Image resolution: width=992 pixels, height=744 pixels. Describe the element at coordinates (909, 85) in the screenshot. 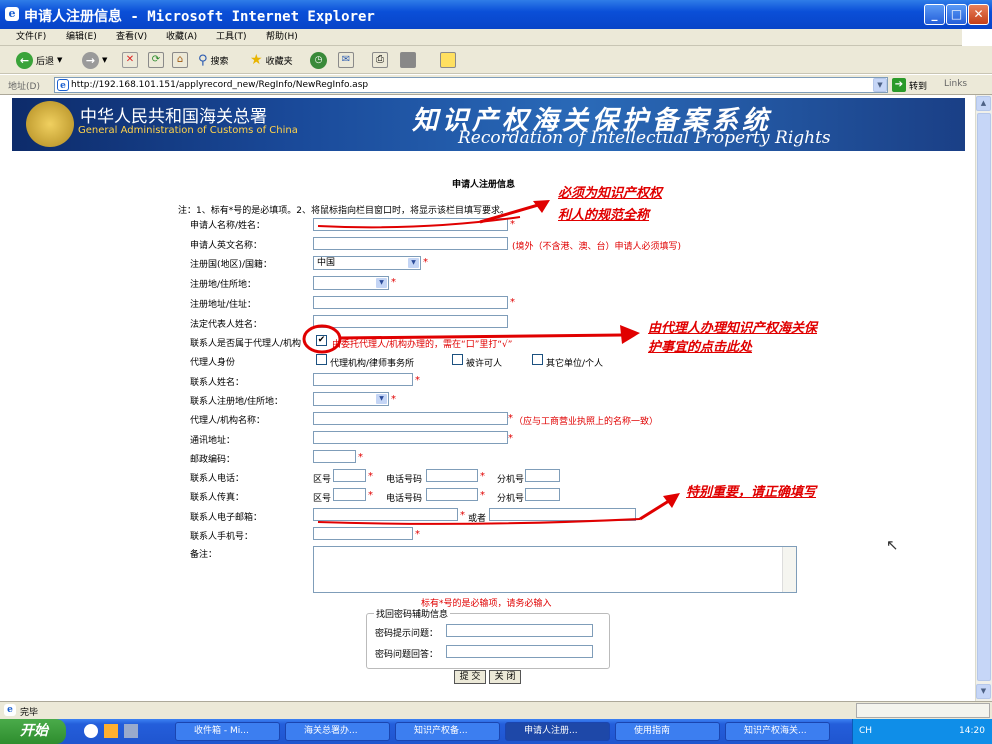

I see `go-button: ➔ 转到` at that location.